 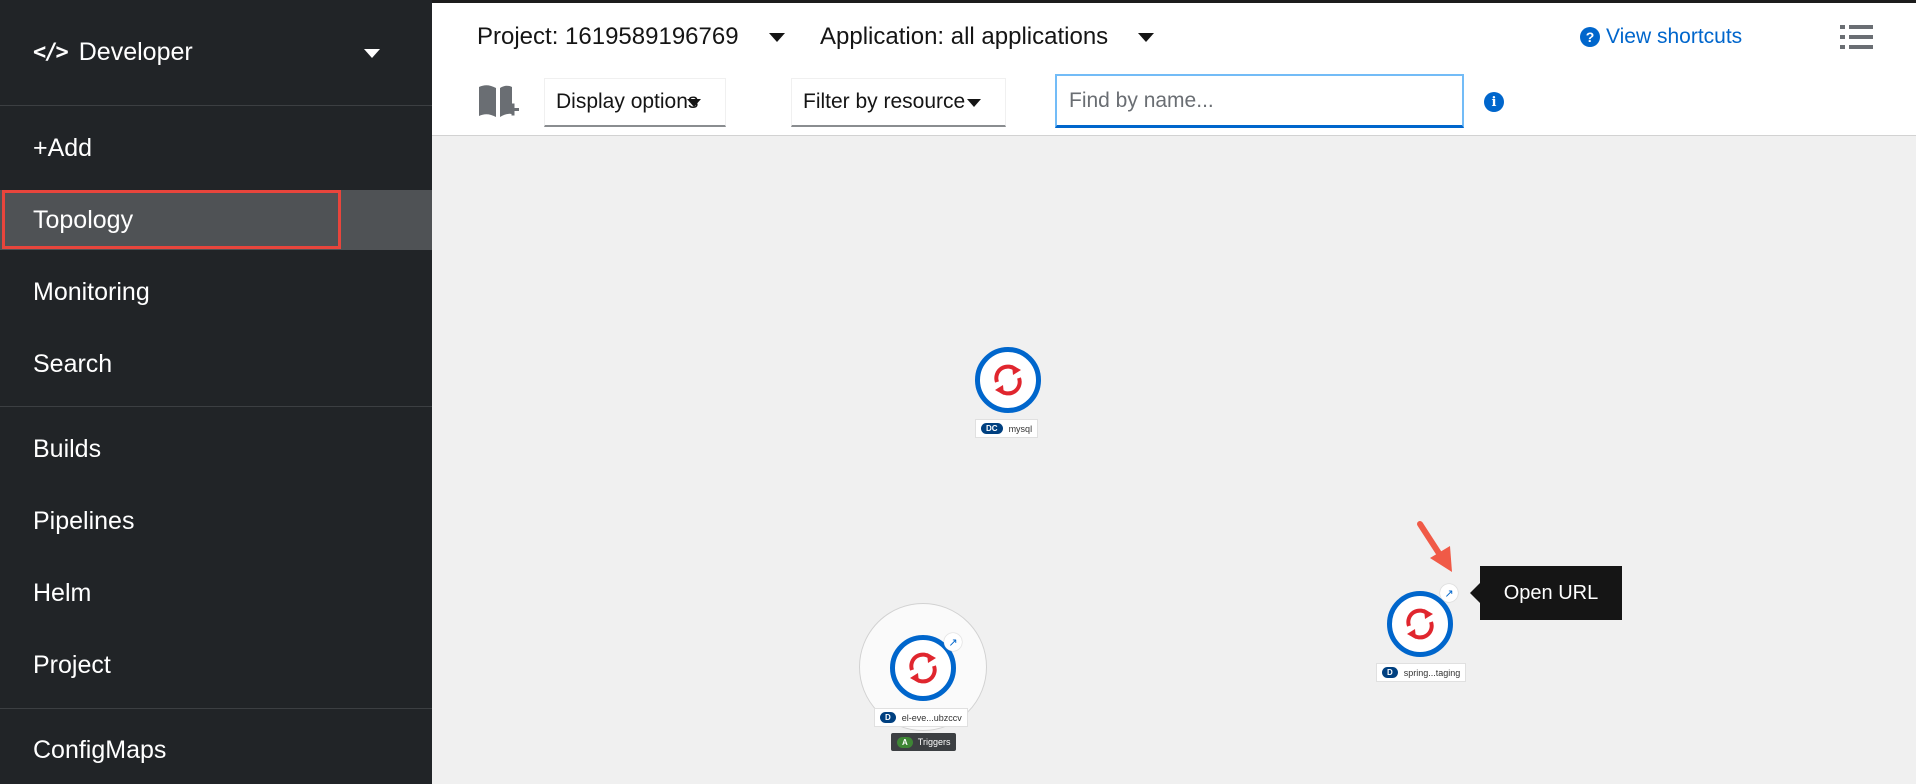 I want to click on node-name: mysql, so click(x=1020, y=428).